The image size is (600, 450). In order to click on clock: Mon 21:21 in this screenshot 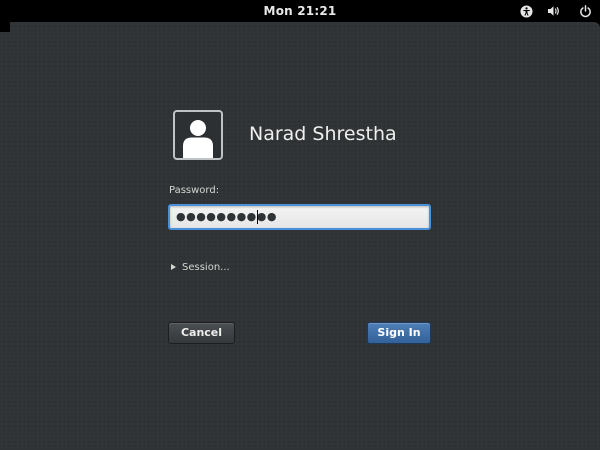, I will do `click(300, 11)`.